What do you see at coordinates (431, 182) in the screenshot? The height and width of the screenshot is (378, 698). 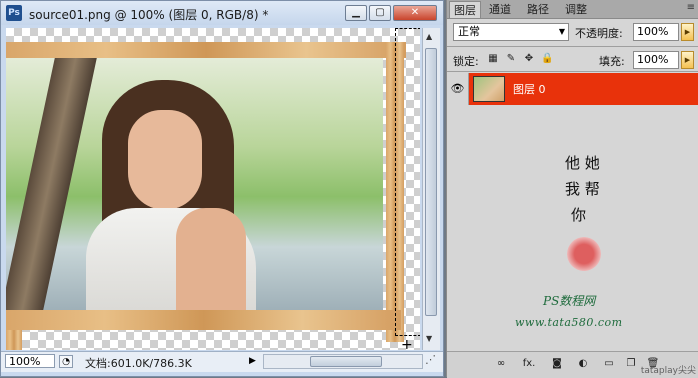 I see `vertical-scroll-thumb` at bounding box center [431, 182].